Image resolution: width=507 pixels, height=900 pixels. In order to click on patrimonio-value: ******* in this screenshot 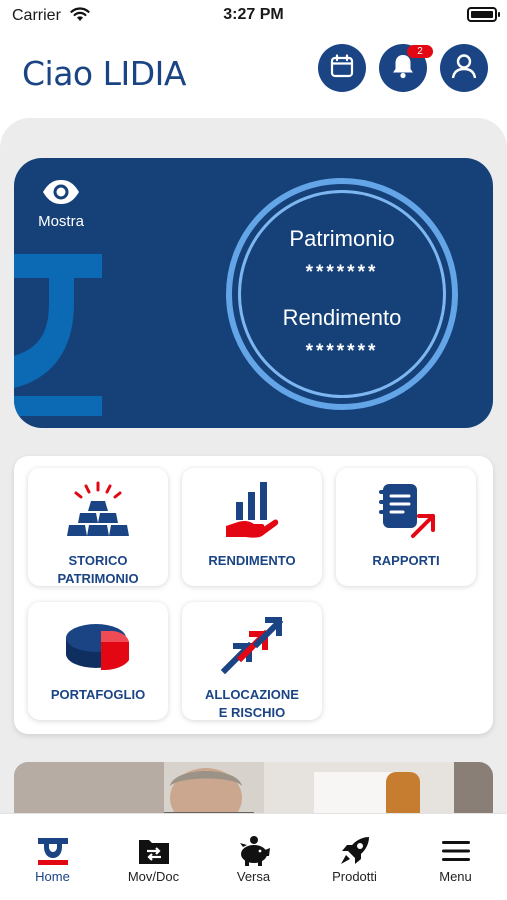, I will do `click(342, 272)`.